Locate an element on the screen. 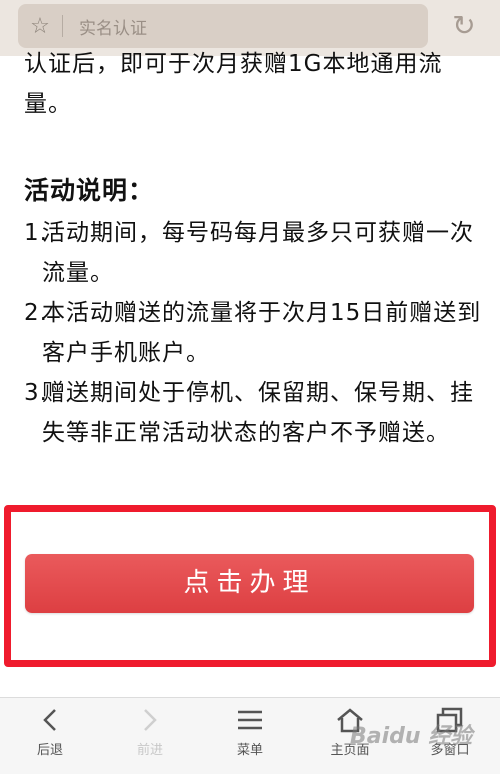  list-number: 3. is located at coordinates (36, 393).